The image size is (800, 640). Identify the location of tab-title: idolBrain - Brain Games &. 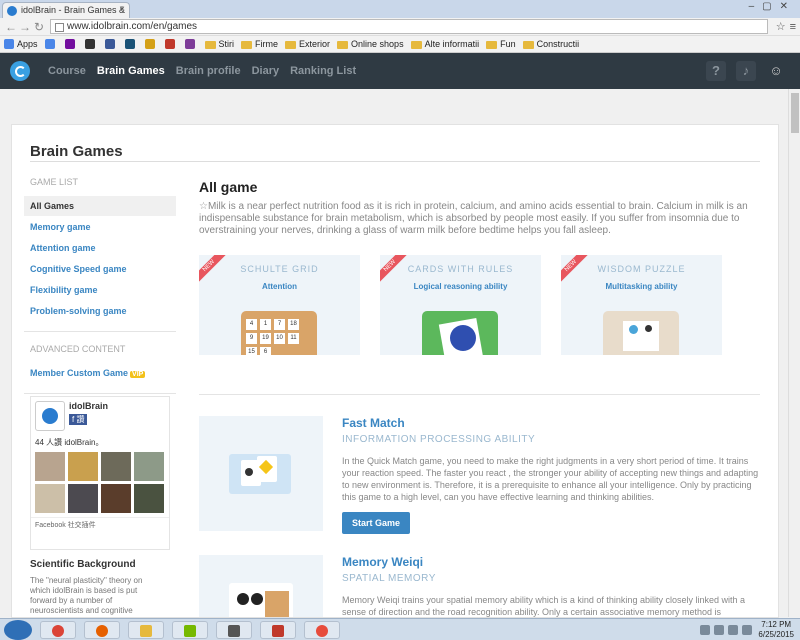
(73, 10).